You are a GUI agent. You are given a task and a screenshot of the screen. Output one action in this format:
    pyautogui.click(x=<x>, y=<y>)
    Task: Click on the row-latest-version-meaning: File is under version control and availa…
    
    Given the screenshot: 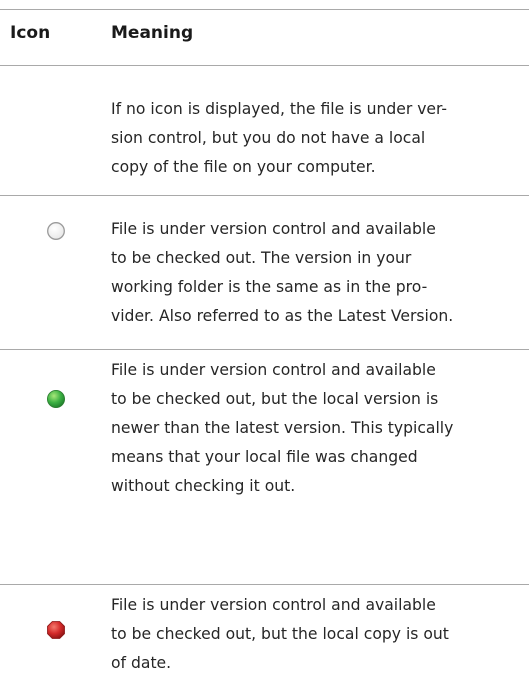 What is the action you would take?
    pyautogui.click(x=317, y=273)
    